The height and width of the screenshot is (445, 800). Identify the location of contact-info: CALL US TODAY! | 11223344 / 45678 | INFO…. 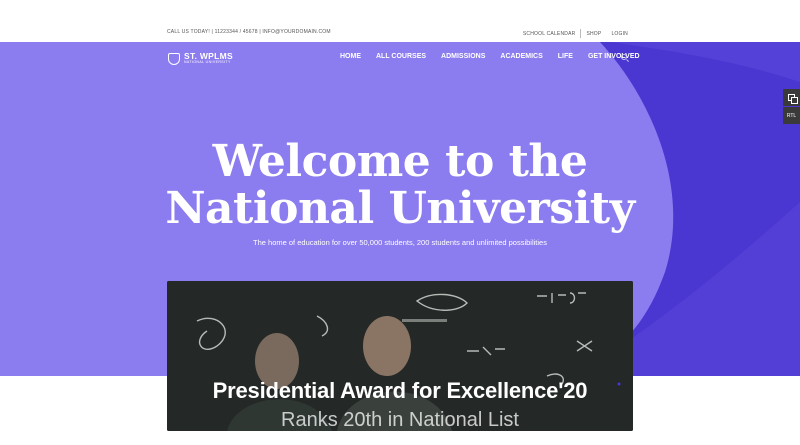
(249, 32).